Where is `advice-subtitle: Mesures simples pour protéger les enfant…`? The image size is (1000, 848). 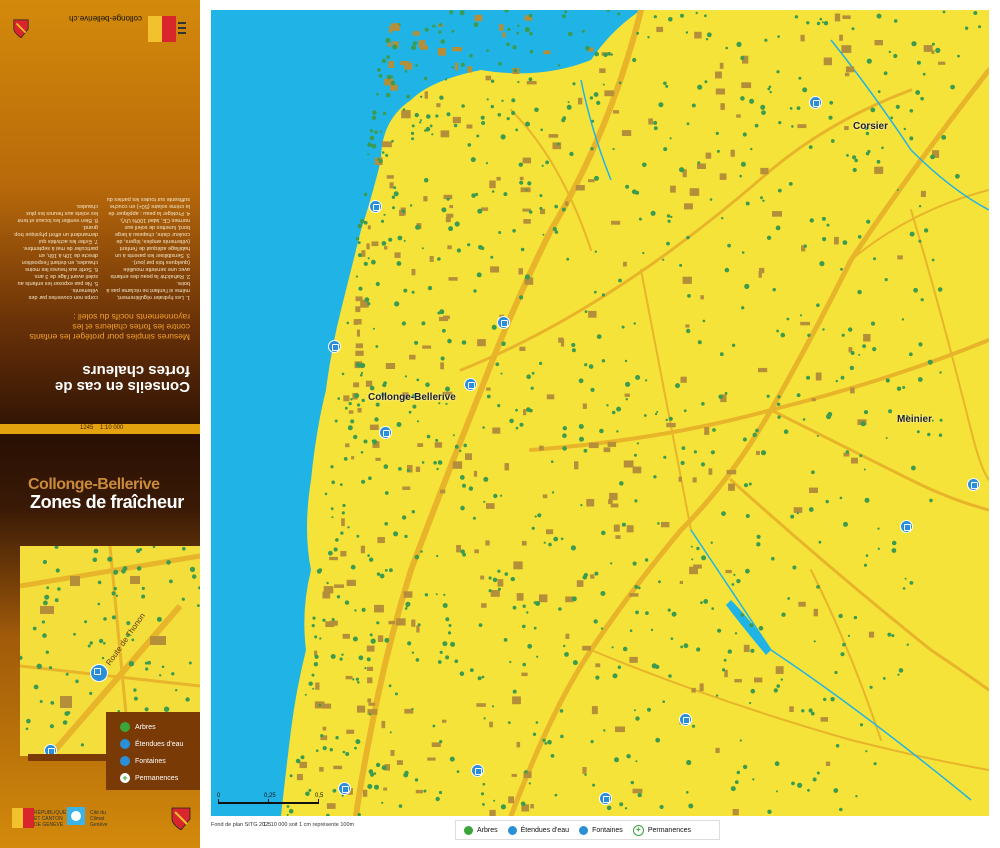 advice-subtitle: Mesures simples pour protéger les enfant… is located at coordinates (109, 327).